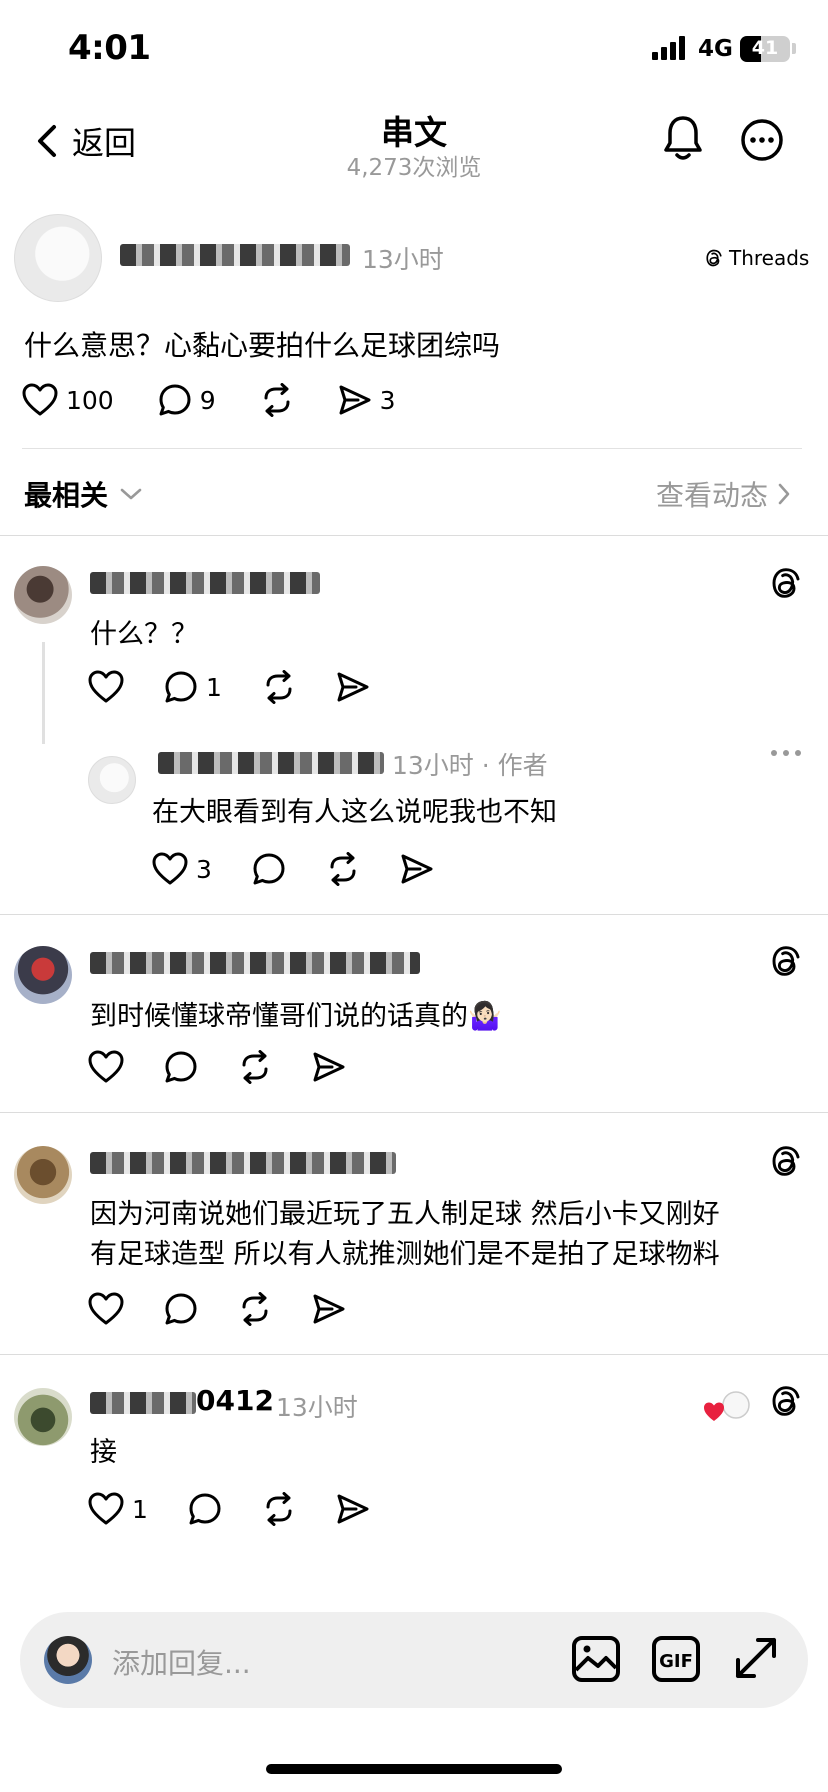 This screenshot has height=1792, width=828. I want to click on view-activity-link: 查看动态, so click(723, 494).